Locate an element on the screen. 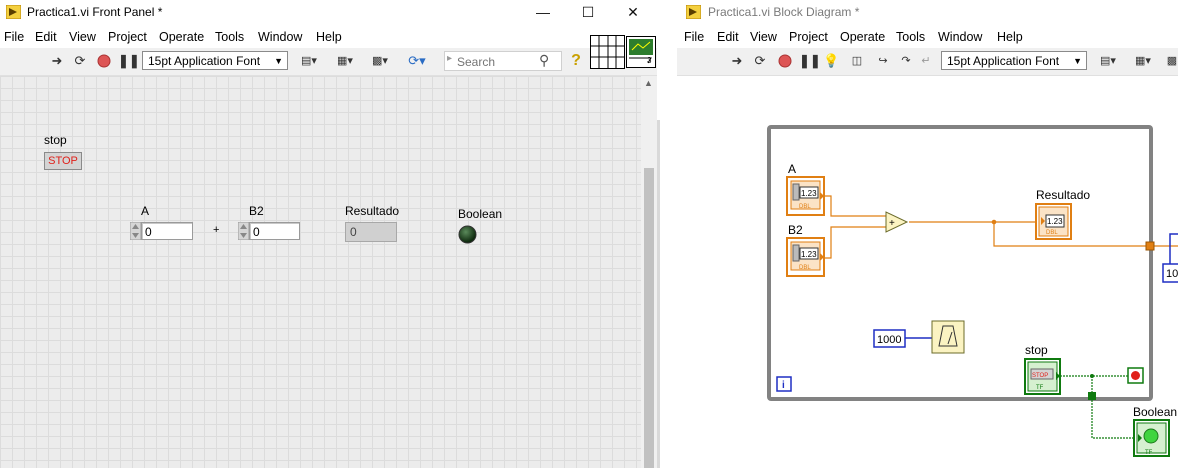 The image size is (1178, 468). loop-condition-terminal is located at coordinates (1135, 375).